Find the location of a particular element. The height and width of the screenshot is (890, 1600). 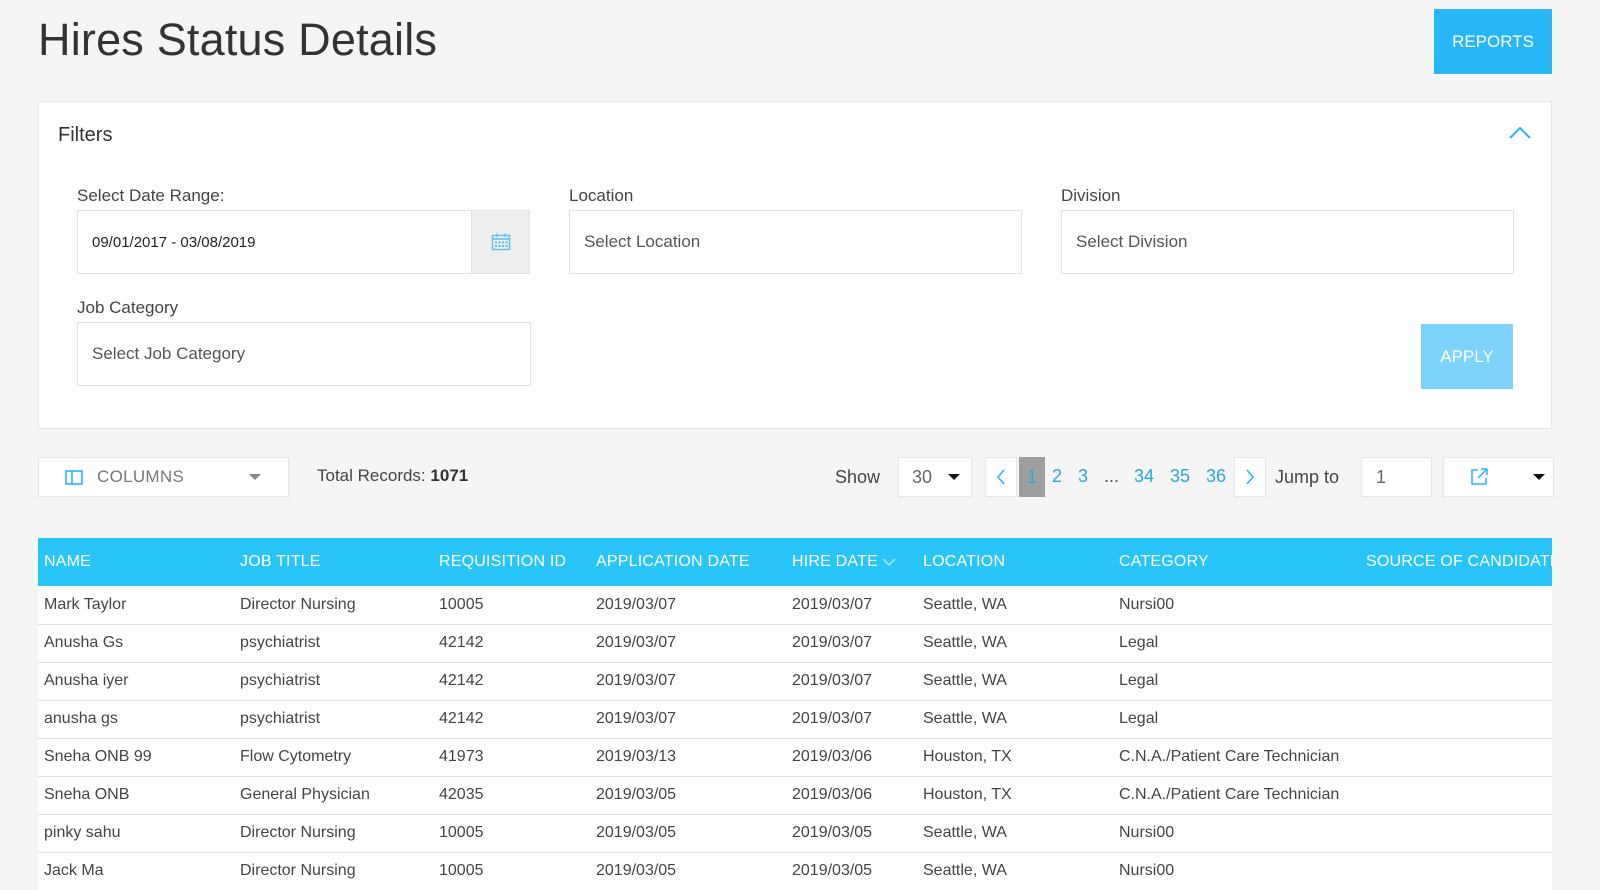

column-header-category: CATEGORY is located at coordinates (1236, 562).